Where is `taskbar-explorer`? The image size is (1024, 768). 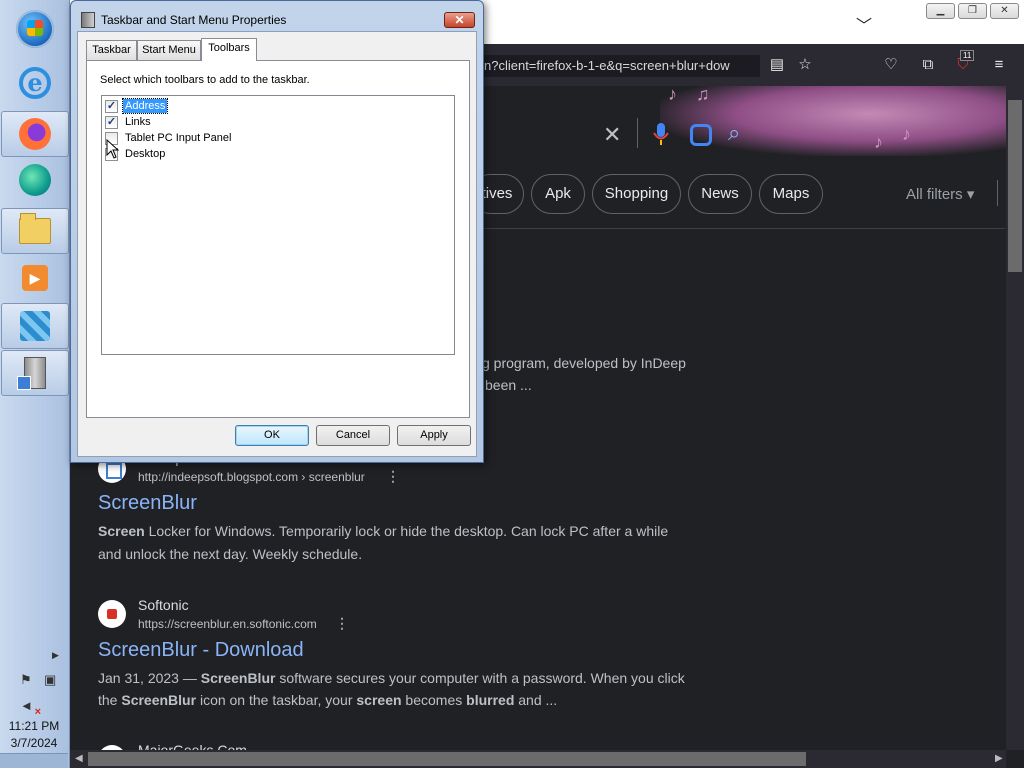
taskbar-explorer is located at coordinates (35, 231).